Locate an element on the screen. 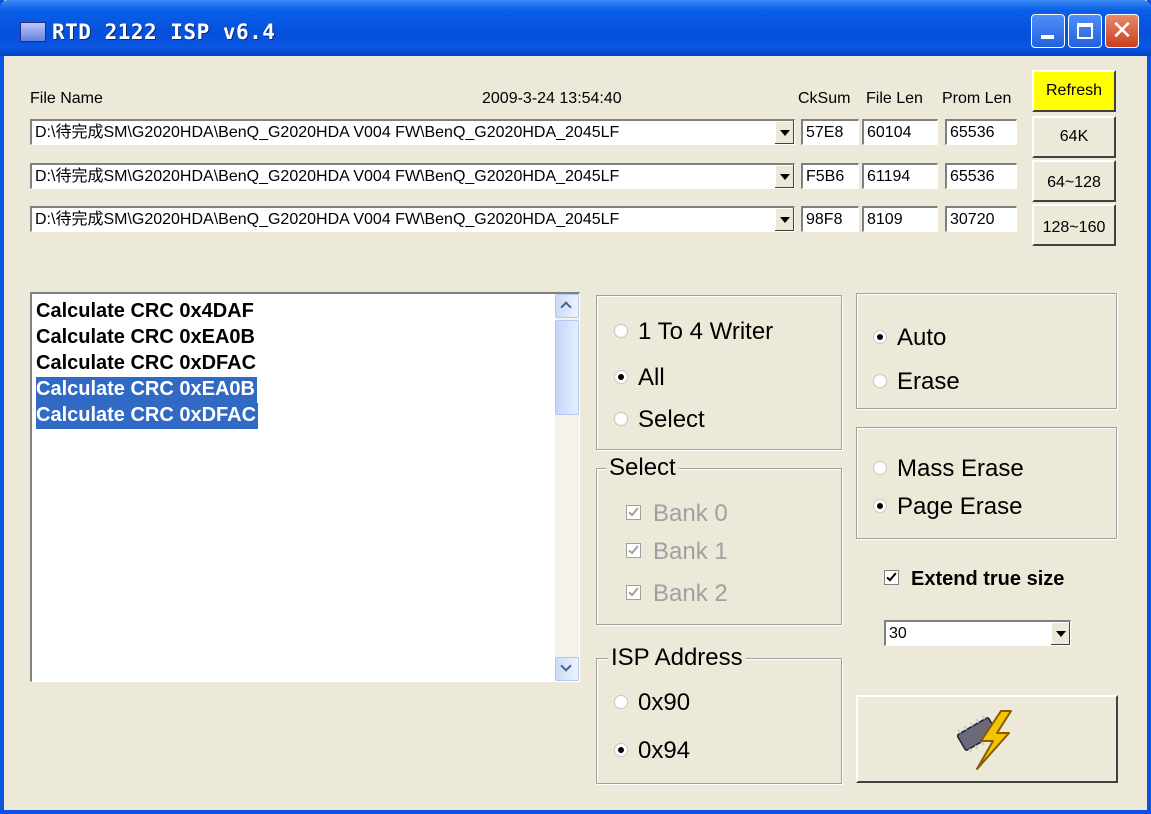 The image size is (1151, 814). file-len-field-2: 61194 is located at coordinates (900, 176).